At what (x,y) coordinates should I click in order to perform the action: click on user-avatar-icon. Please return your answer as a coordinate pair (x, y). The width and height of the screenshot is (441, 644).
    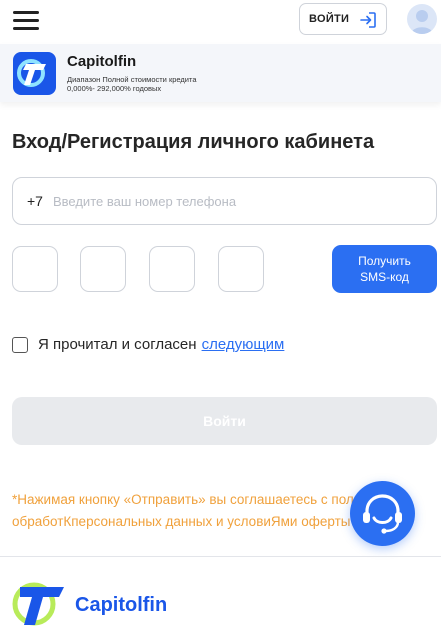
    Looking at the image, I should click on (422, 19).